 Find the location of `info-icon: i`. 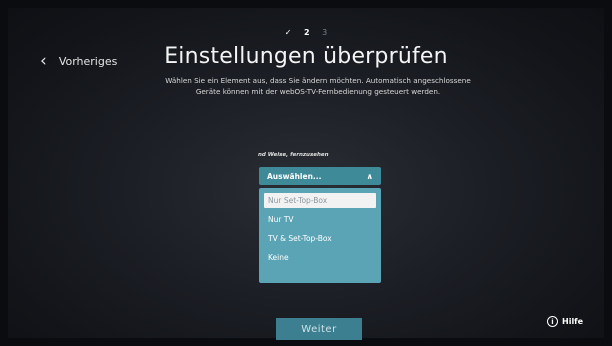

info-icon: i is located at coordinates (552, 321).